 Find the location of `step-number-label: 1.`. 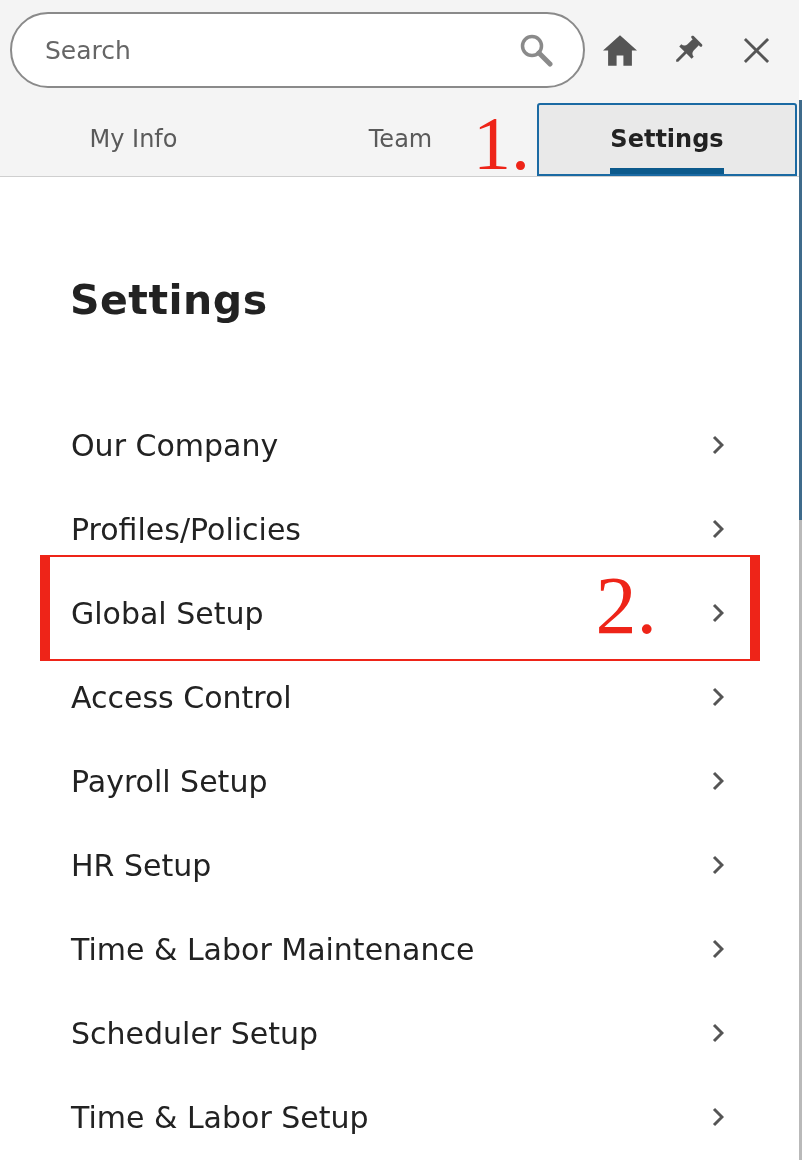

step-number-label: 1. is located at coordinates (501, 143).